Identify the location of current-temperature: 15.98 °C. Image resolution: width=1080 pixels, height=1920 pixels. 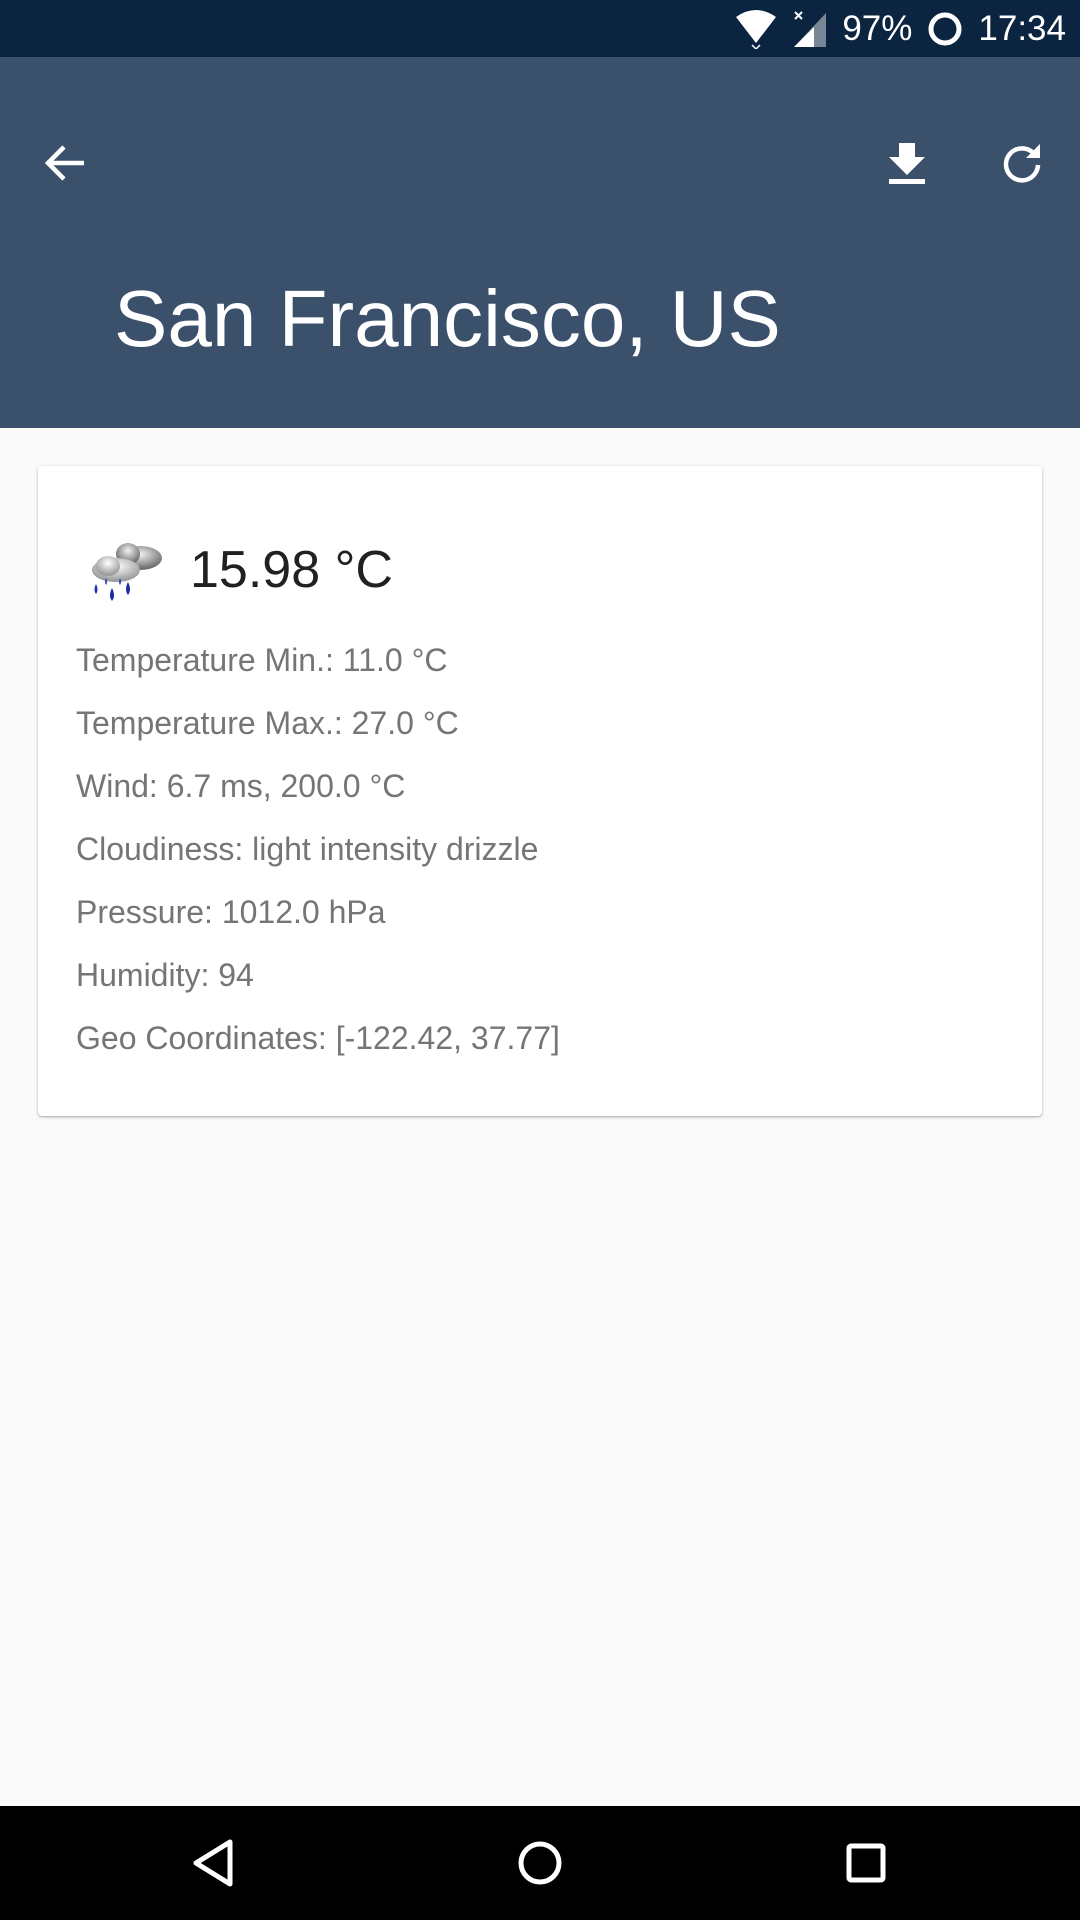
(291, 570).